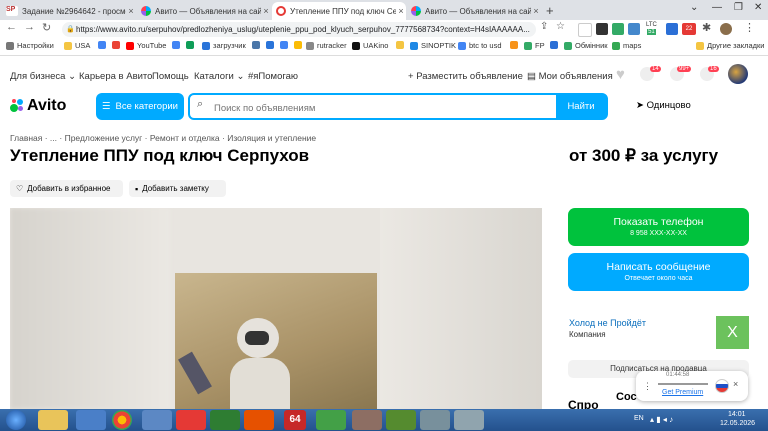  What do you see at coordinates (585, 30) in the screenshot?
I see `flag-ru-extension-icon` at bounding box center [585, 30].